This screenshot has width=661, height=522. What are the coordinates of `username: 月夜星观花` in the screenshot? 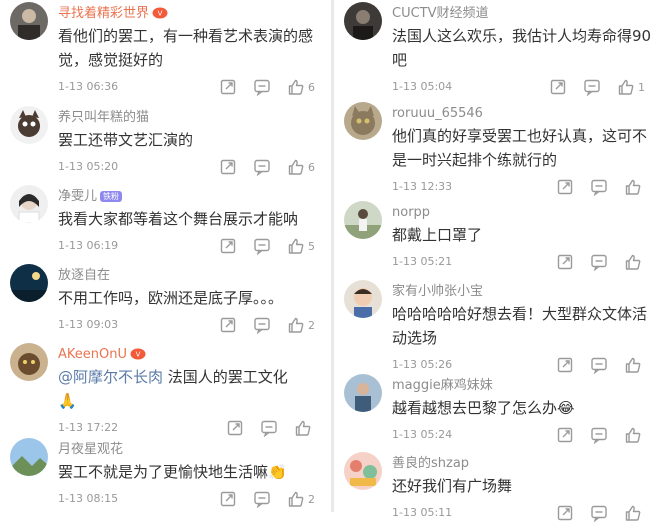 It's located at (90, 450).